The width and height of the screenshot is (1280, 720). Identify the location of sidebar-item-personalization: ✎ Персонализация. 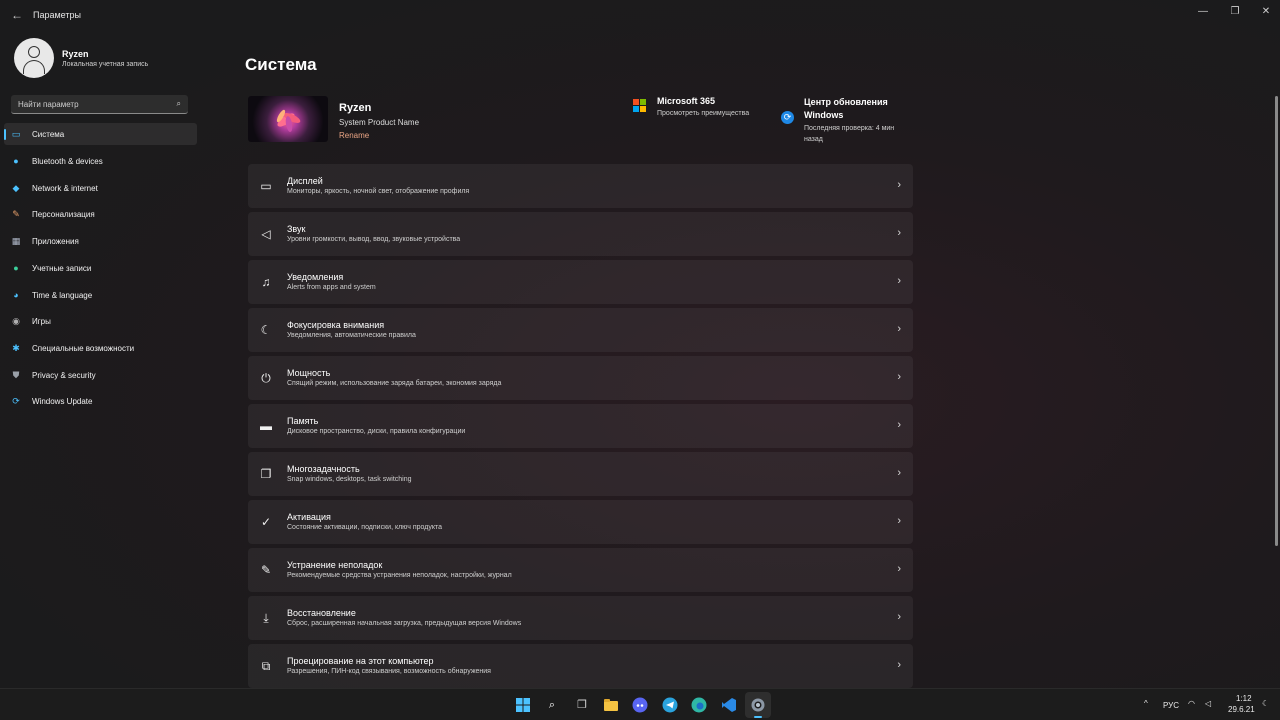
(100, 214).